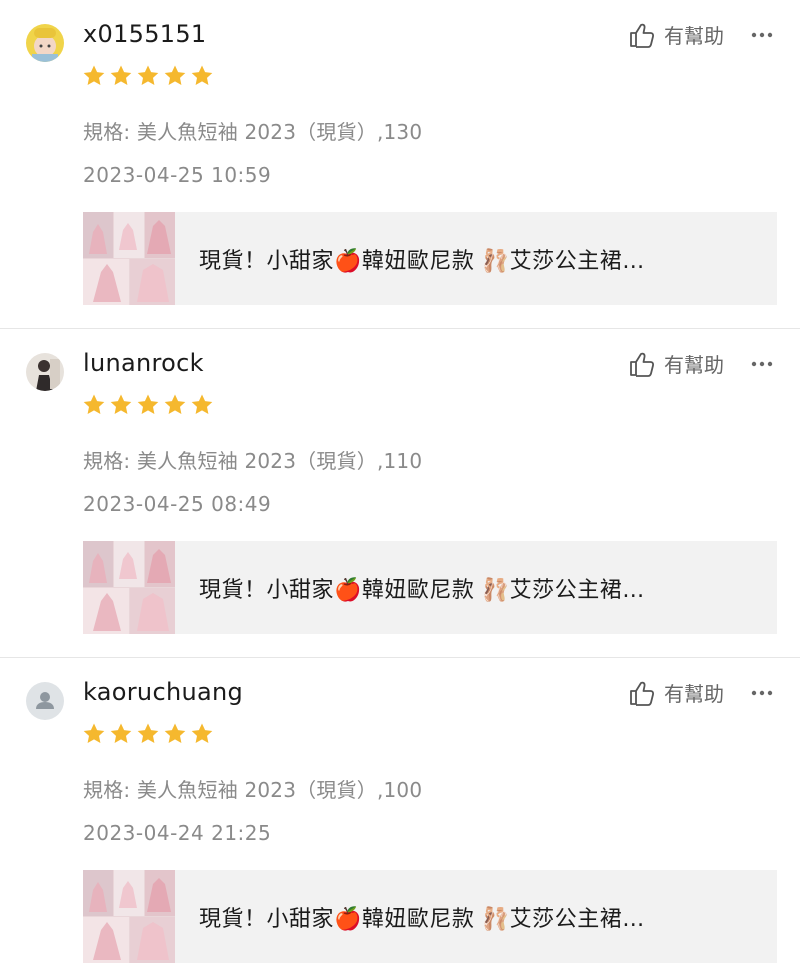 Image resolution: width=800 pixels, height=979 pixels. Describe the element at coordinates (253, 790) in the screenshot. I see `variation-spec: 規格: 美人魚短袖 2023（現貨）,100` at that location.